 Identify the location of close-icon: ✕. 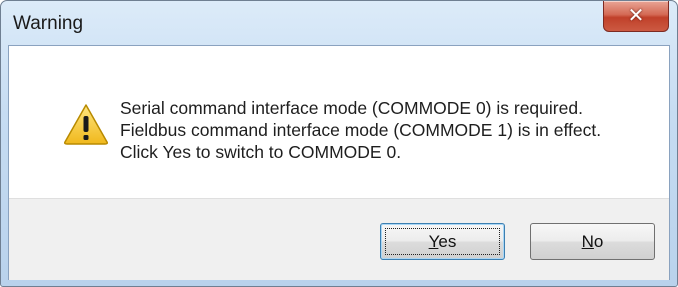
(636, 16).